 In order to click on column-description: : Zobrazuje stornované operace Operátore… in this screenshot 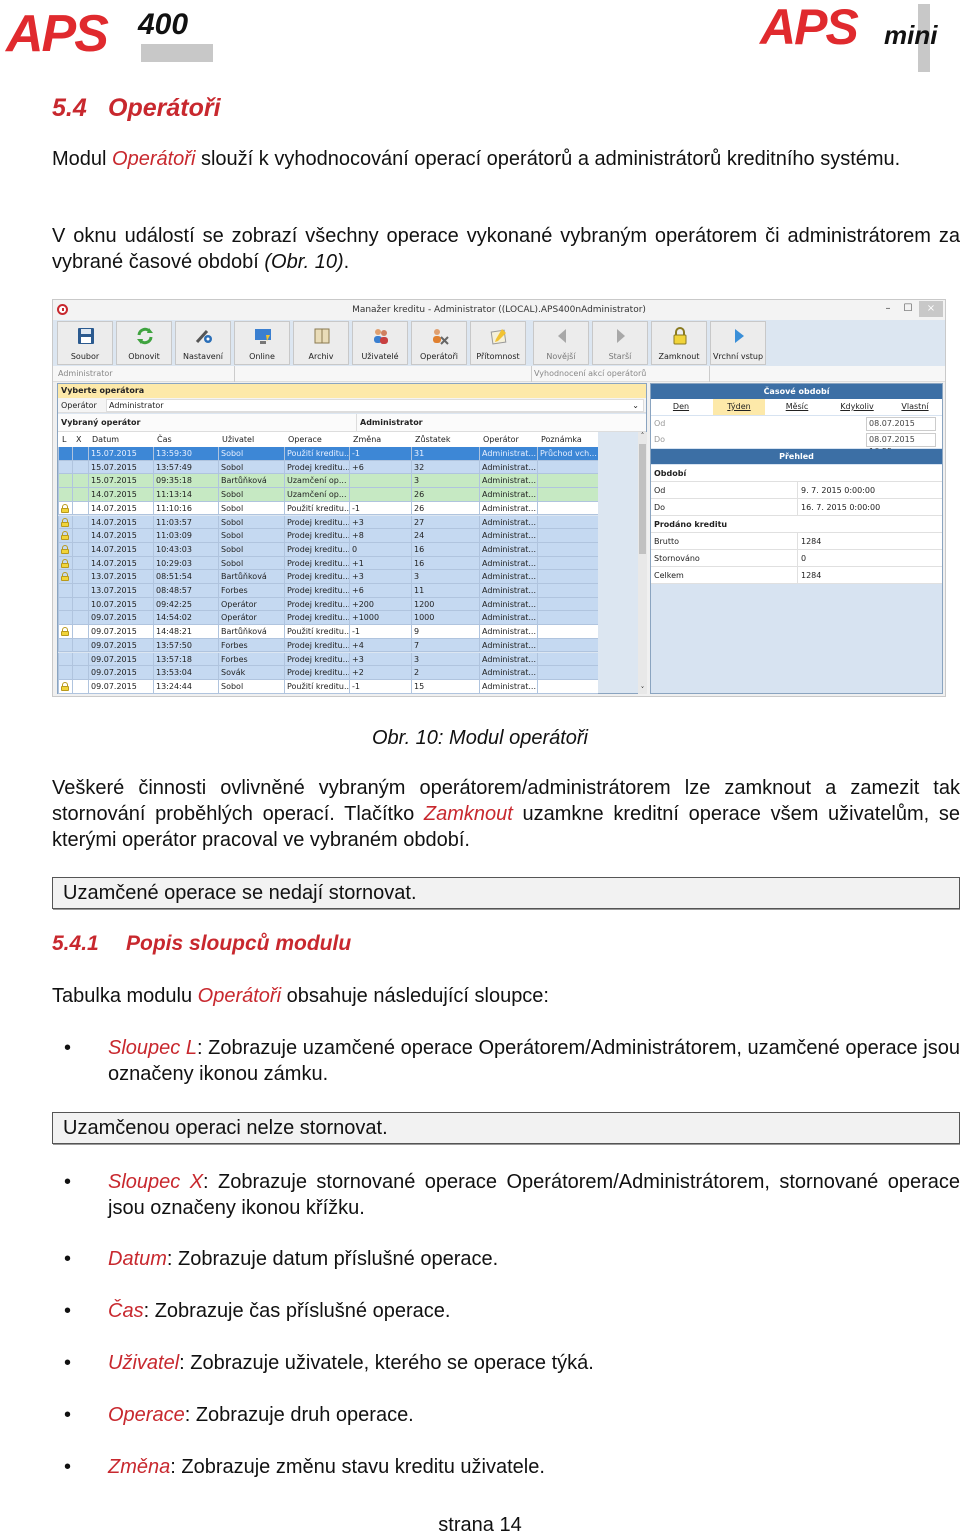, I will do `click(534, 1195)`.